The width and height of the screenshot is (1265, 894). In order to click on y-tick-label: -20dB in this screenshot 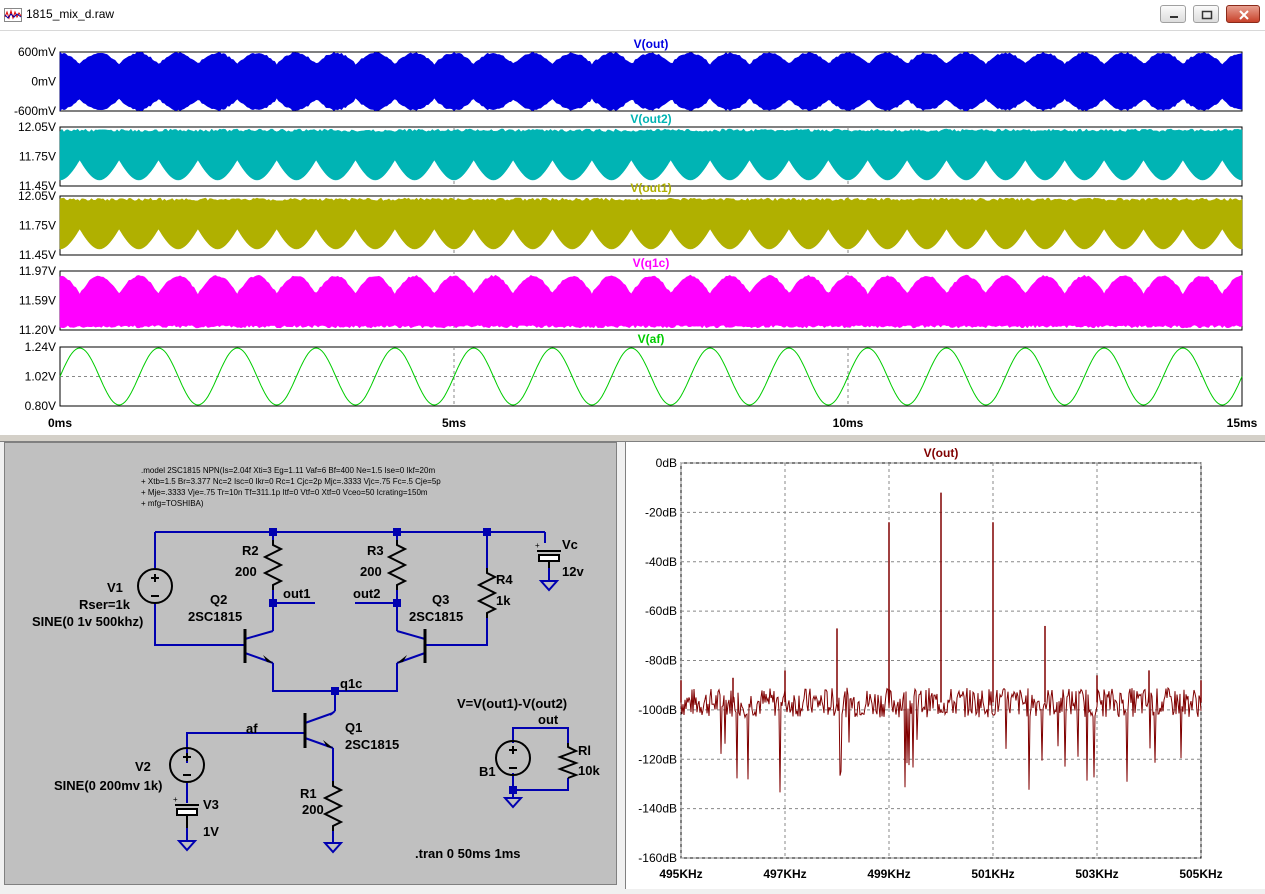, I will do `click(661, 512)`.